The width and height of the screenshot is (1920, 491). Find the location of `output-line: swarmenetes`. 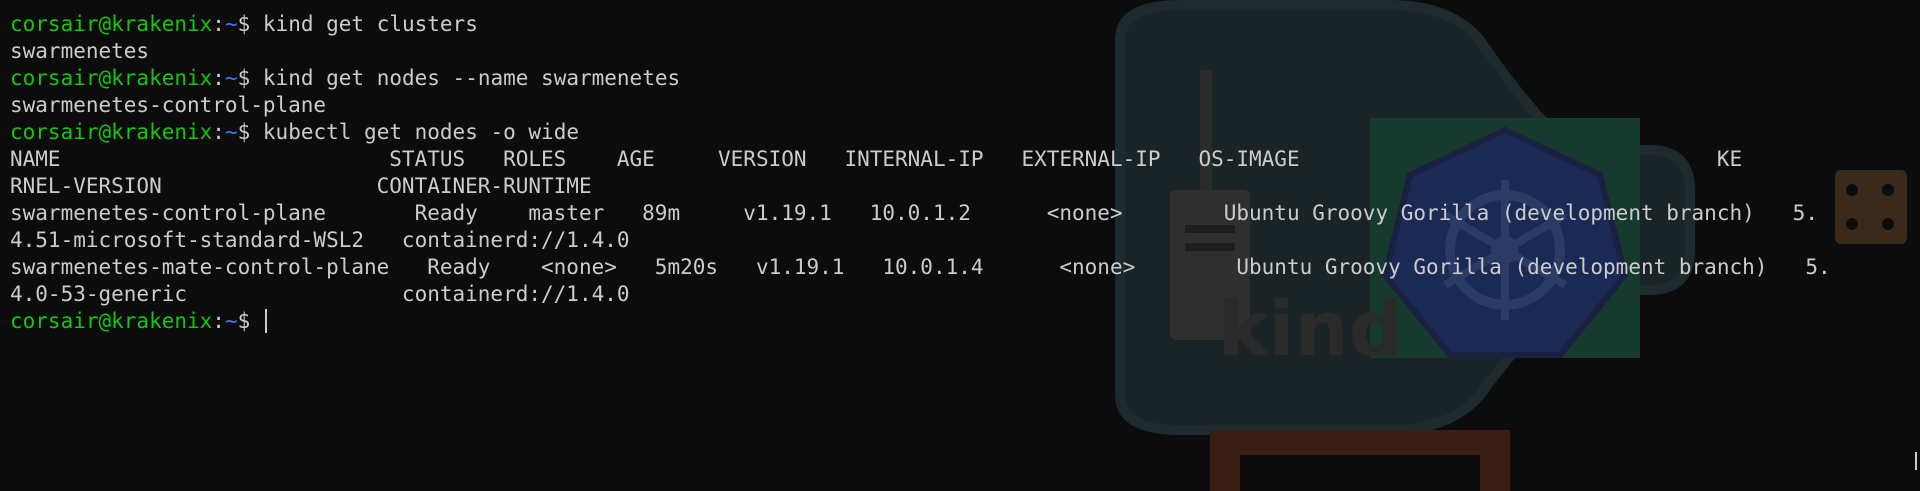

output-line: swarmenetes is located at coordinates (80, 51).